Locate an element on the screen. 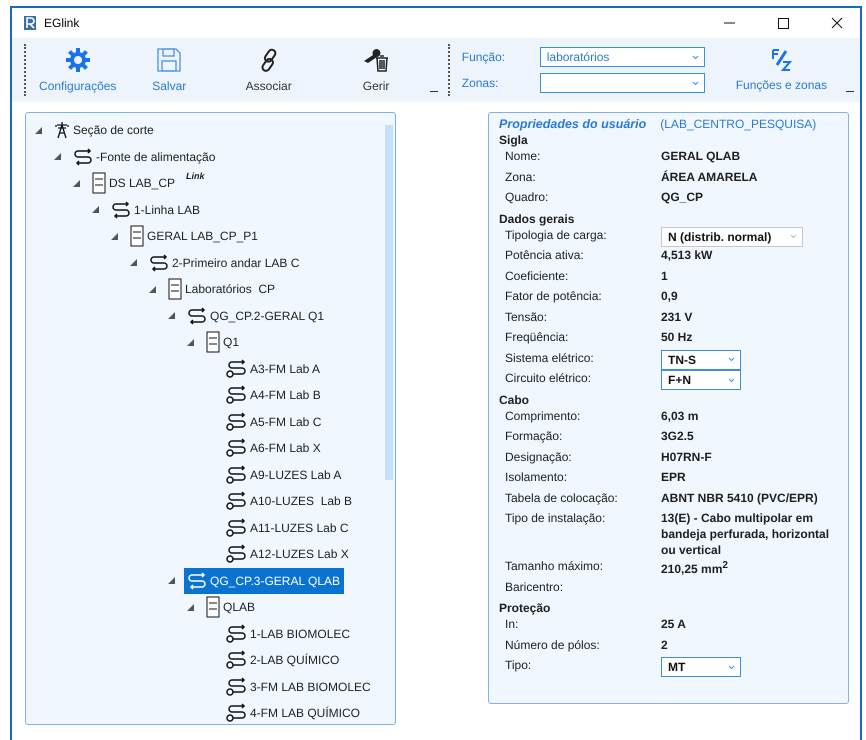 Image resolution: width=866 pixels, height=740 pixels. property-value: 13(E) - Cabo multipolar em bandeja perfurada, horizontal ou vertical is located at coordinates (745, 534).